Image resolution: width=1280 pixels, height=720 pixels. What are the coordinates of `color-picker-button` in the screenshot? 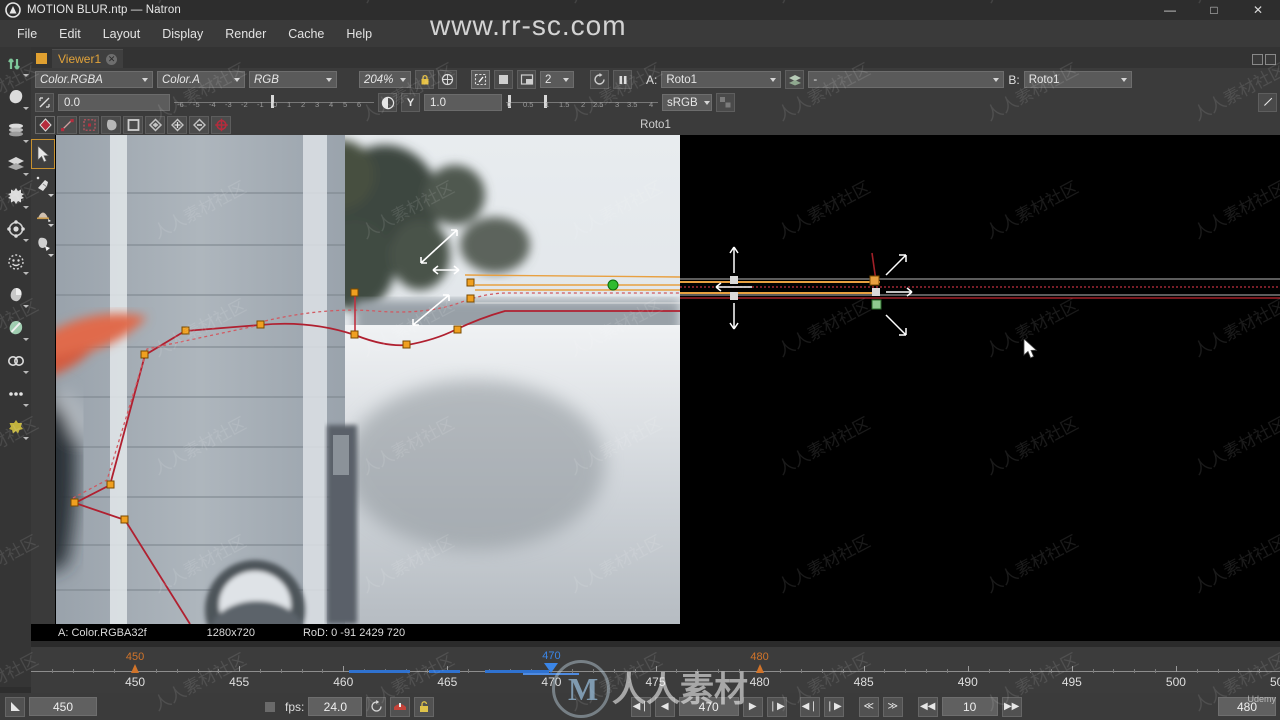 It's located at (1267, 102).